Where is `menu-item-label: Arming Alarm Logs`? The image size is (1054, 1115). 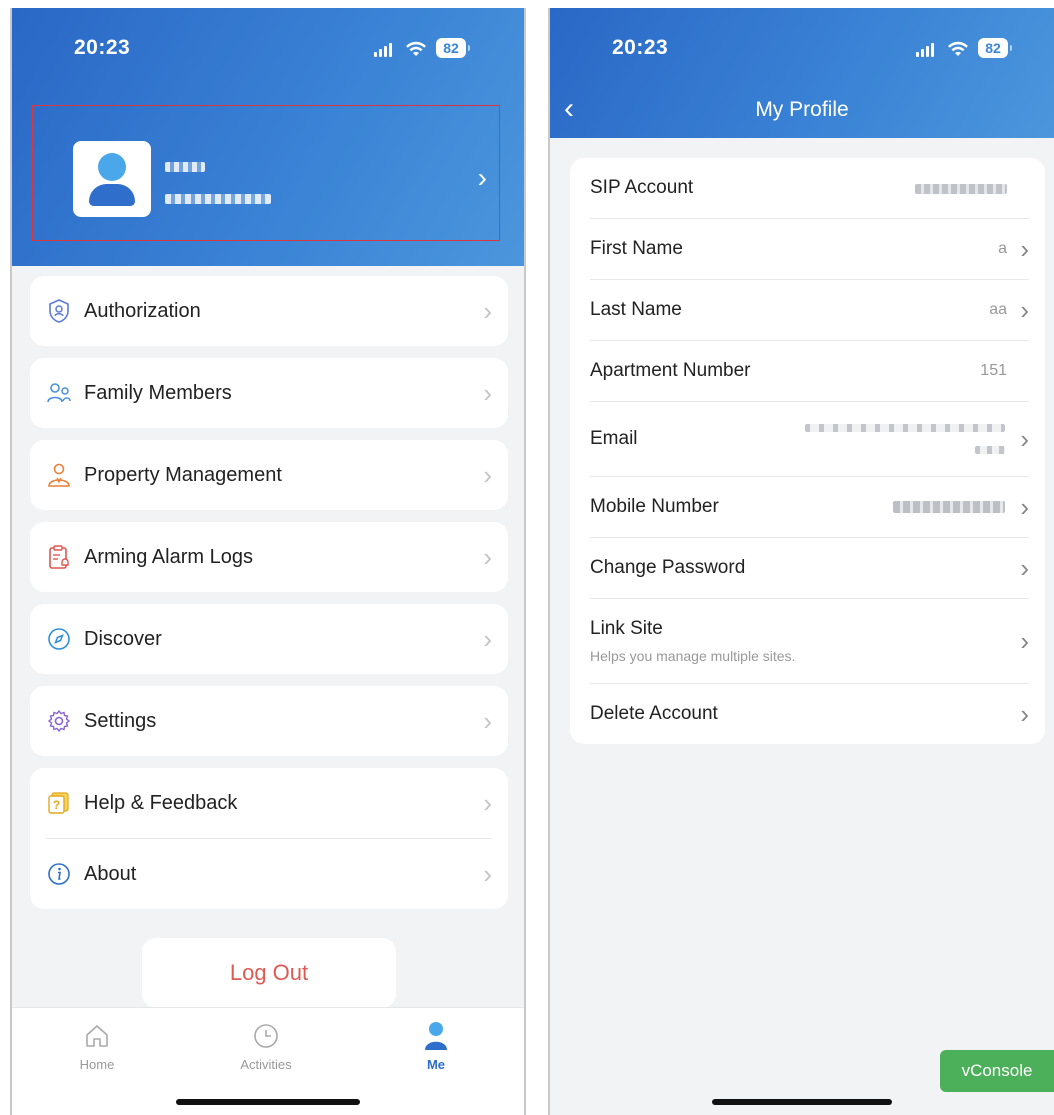 menu-item-label: Arming Alarm Logs is located at coordinates (168, 556).